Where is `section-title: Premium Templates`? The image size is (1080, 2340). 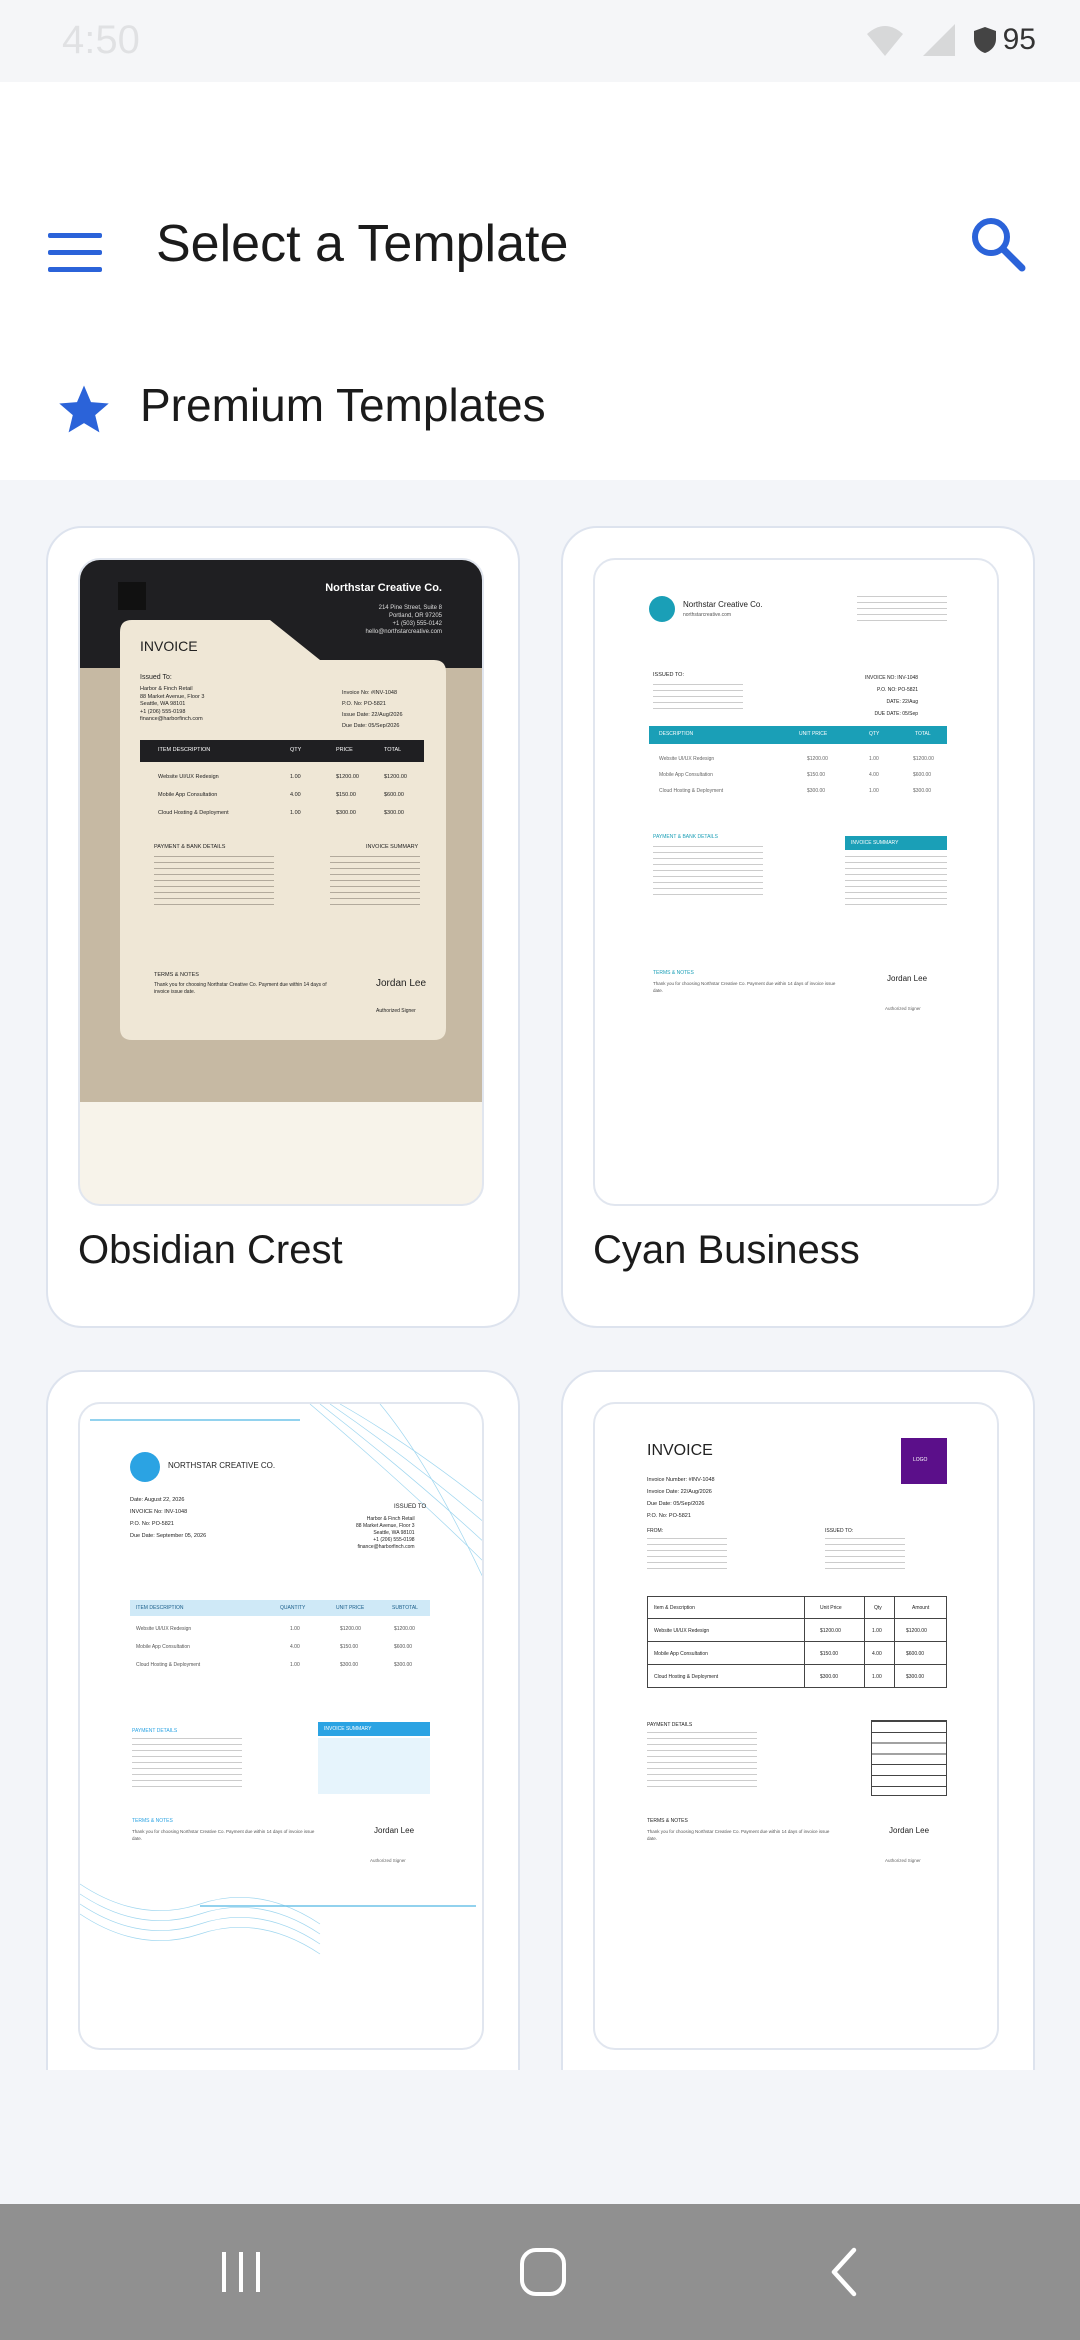
section-title: Premium Templates is located at coordinates (343, 405).